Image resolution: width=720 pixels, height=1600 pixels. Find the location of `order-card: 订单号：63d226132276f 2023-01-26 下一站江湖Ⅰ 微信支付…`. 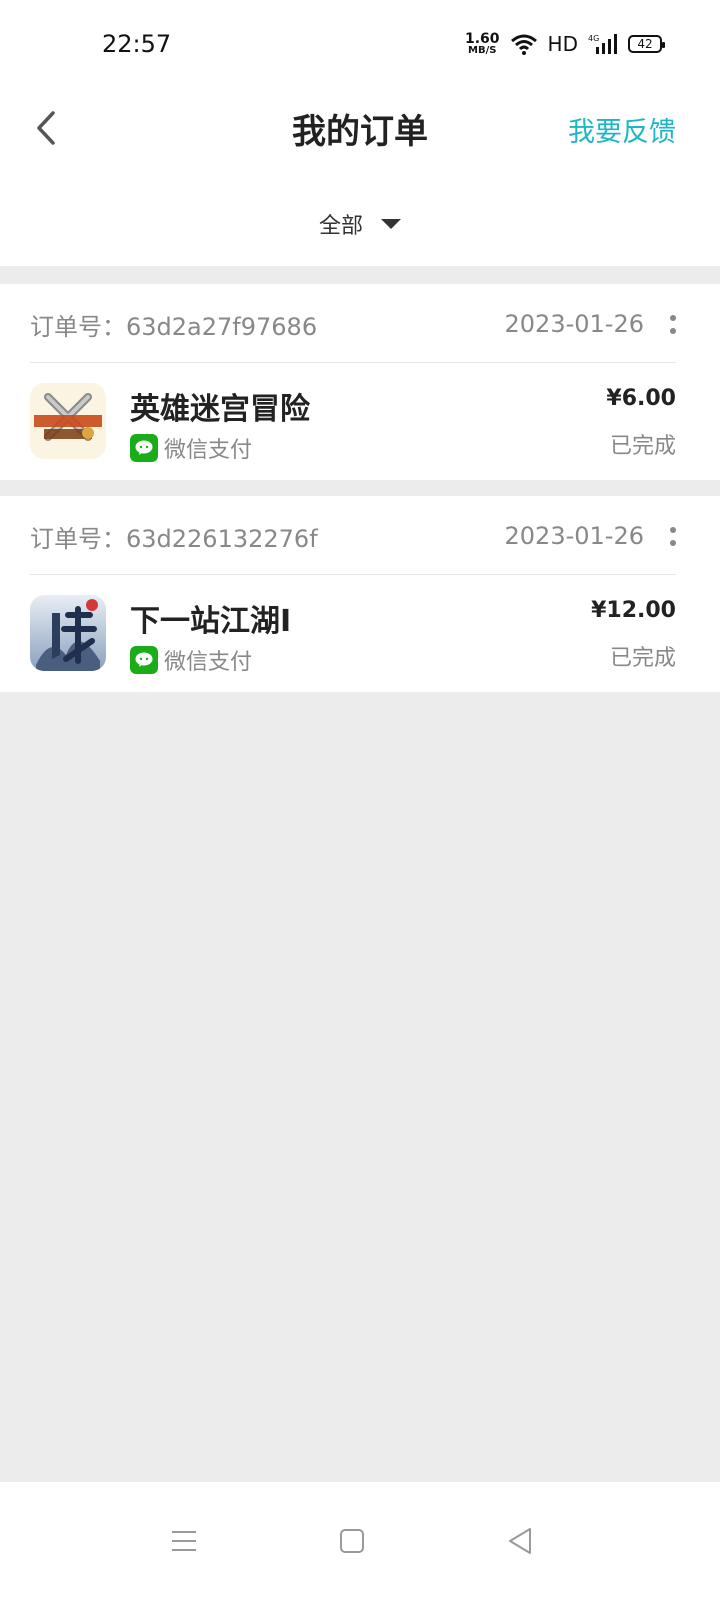

order-card: 订单号：63d226132276f 2023-01-26 下一站江湖Ⅰ 微信支付… is located at coordinates (360, 594).